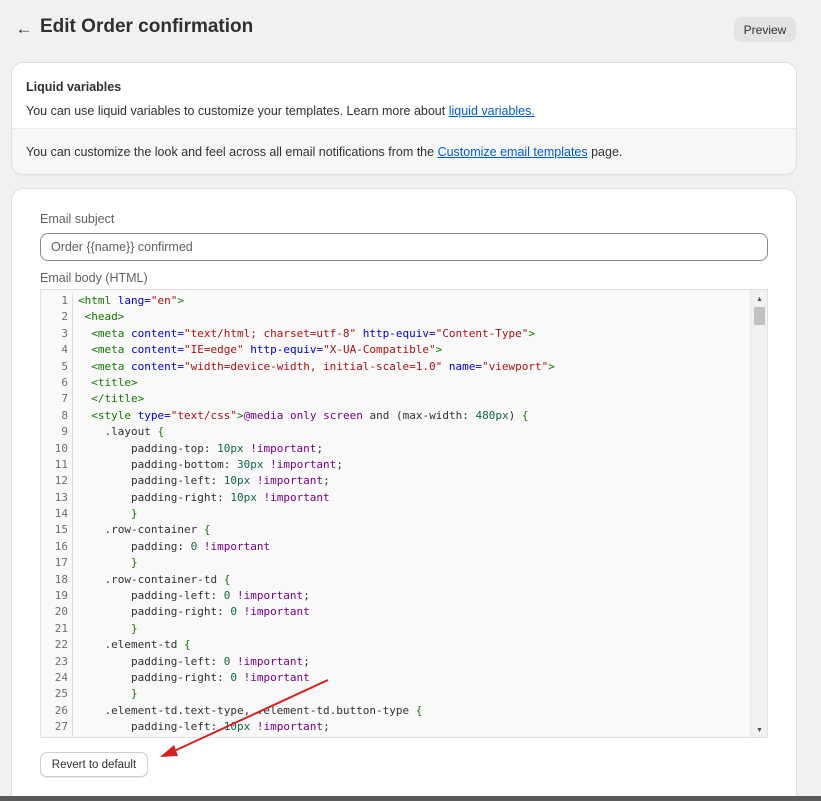 The height and width of the screenshot is (801, 821). I want to click on scroll-down-icon: ▼, so click(759, 729).